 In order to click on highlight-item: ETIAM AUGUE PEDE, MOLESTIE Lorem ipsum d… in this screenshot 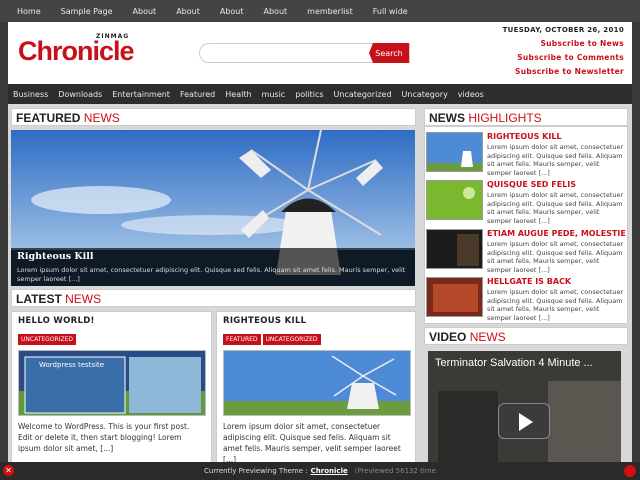, I will do `click(525, 252)`.